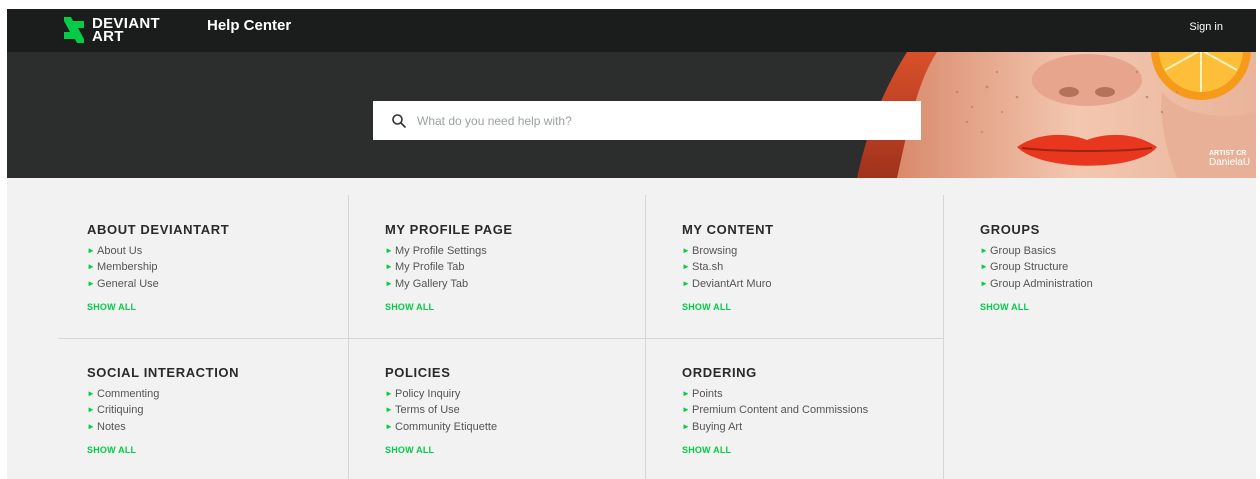 This screenshot has height=479, width=1260. Describe the element at coordinates (222, 284) in the screenshot. I see `category-link: ► General Use` at that location.